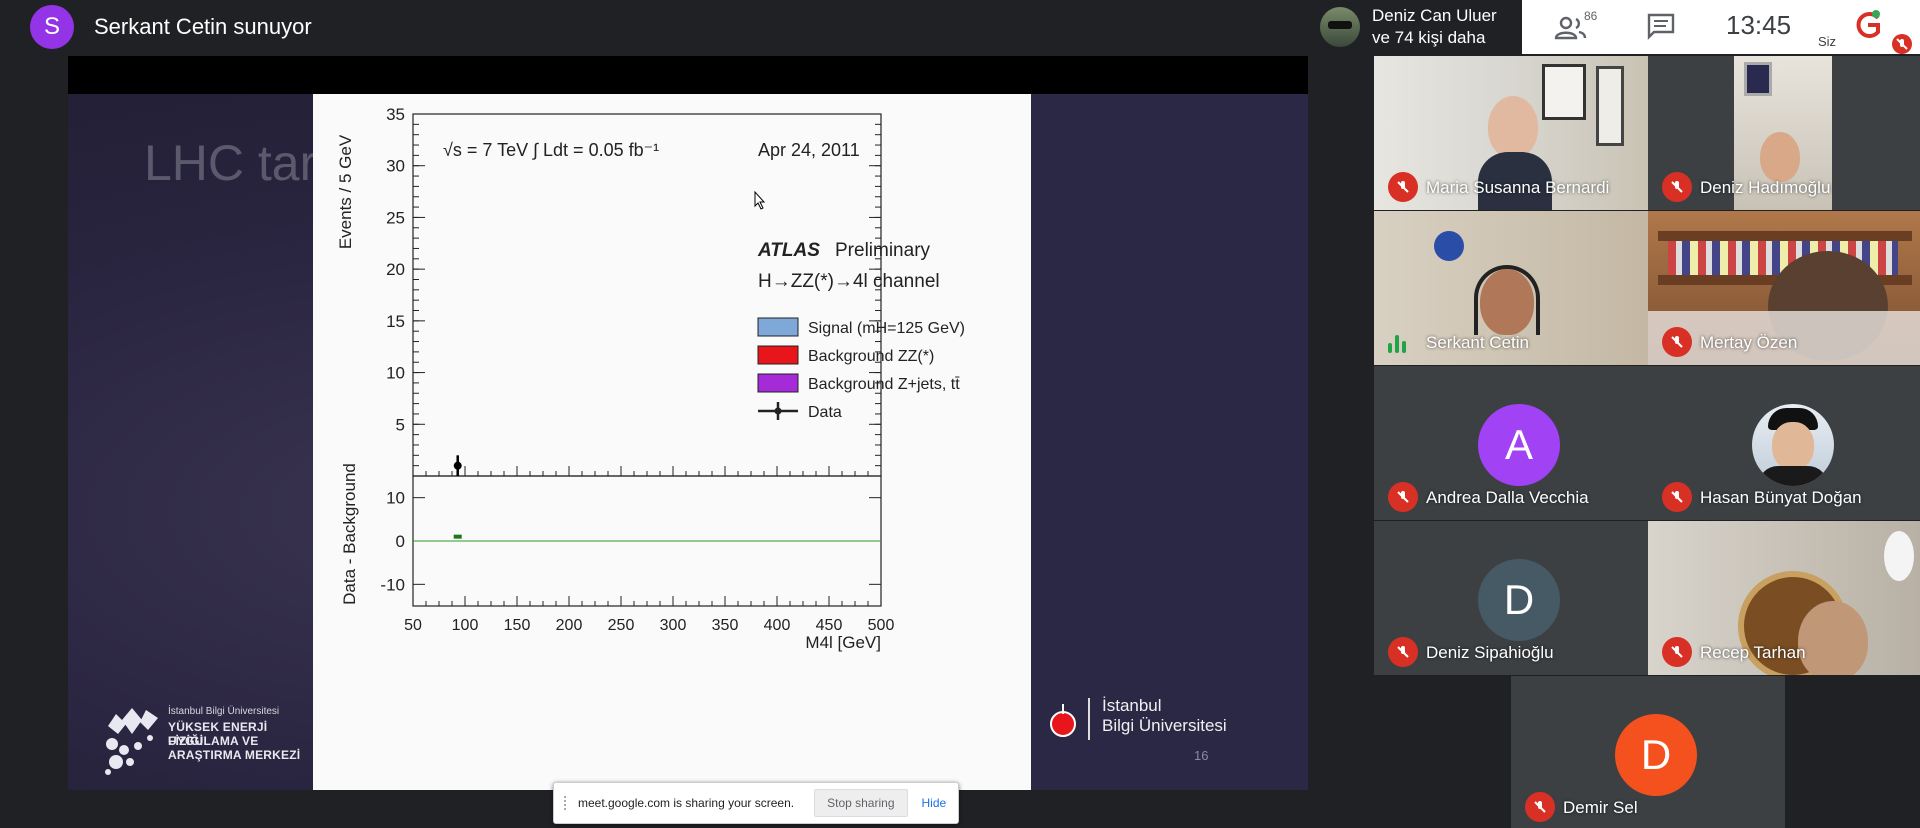  I want to click on hide-share-bar-link: Hide, so click(934, 803).